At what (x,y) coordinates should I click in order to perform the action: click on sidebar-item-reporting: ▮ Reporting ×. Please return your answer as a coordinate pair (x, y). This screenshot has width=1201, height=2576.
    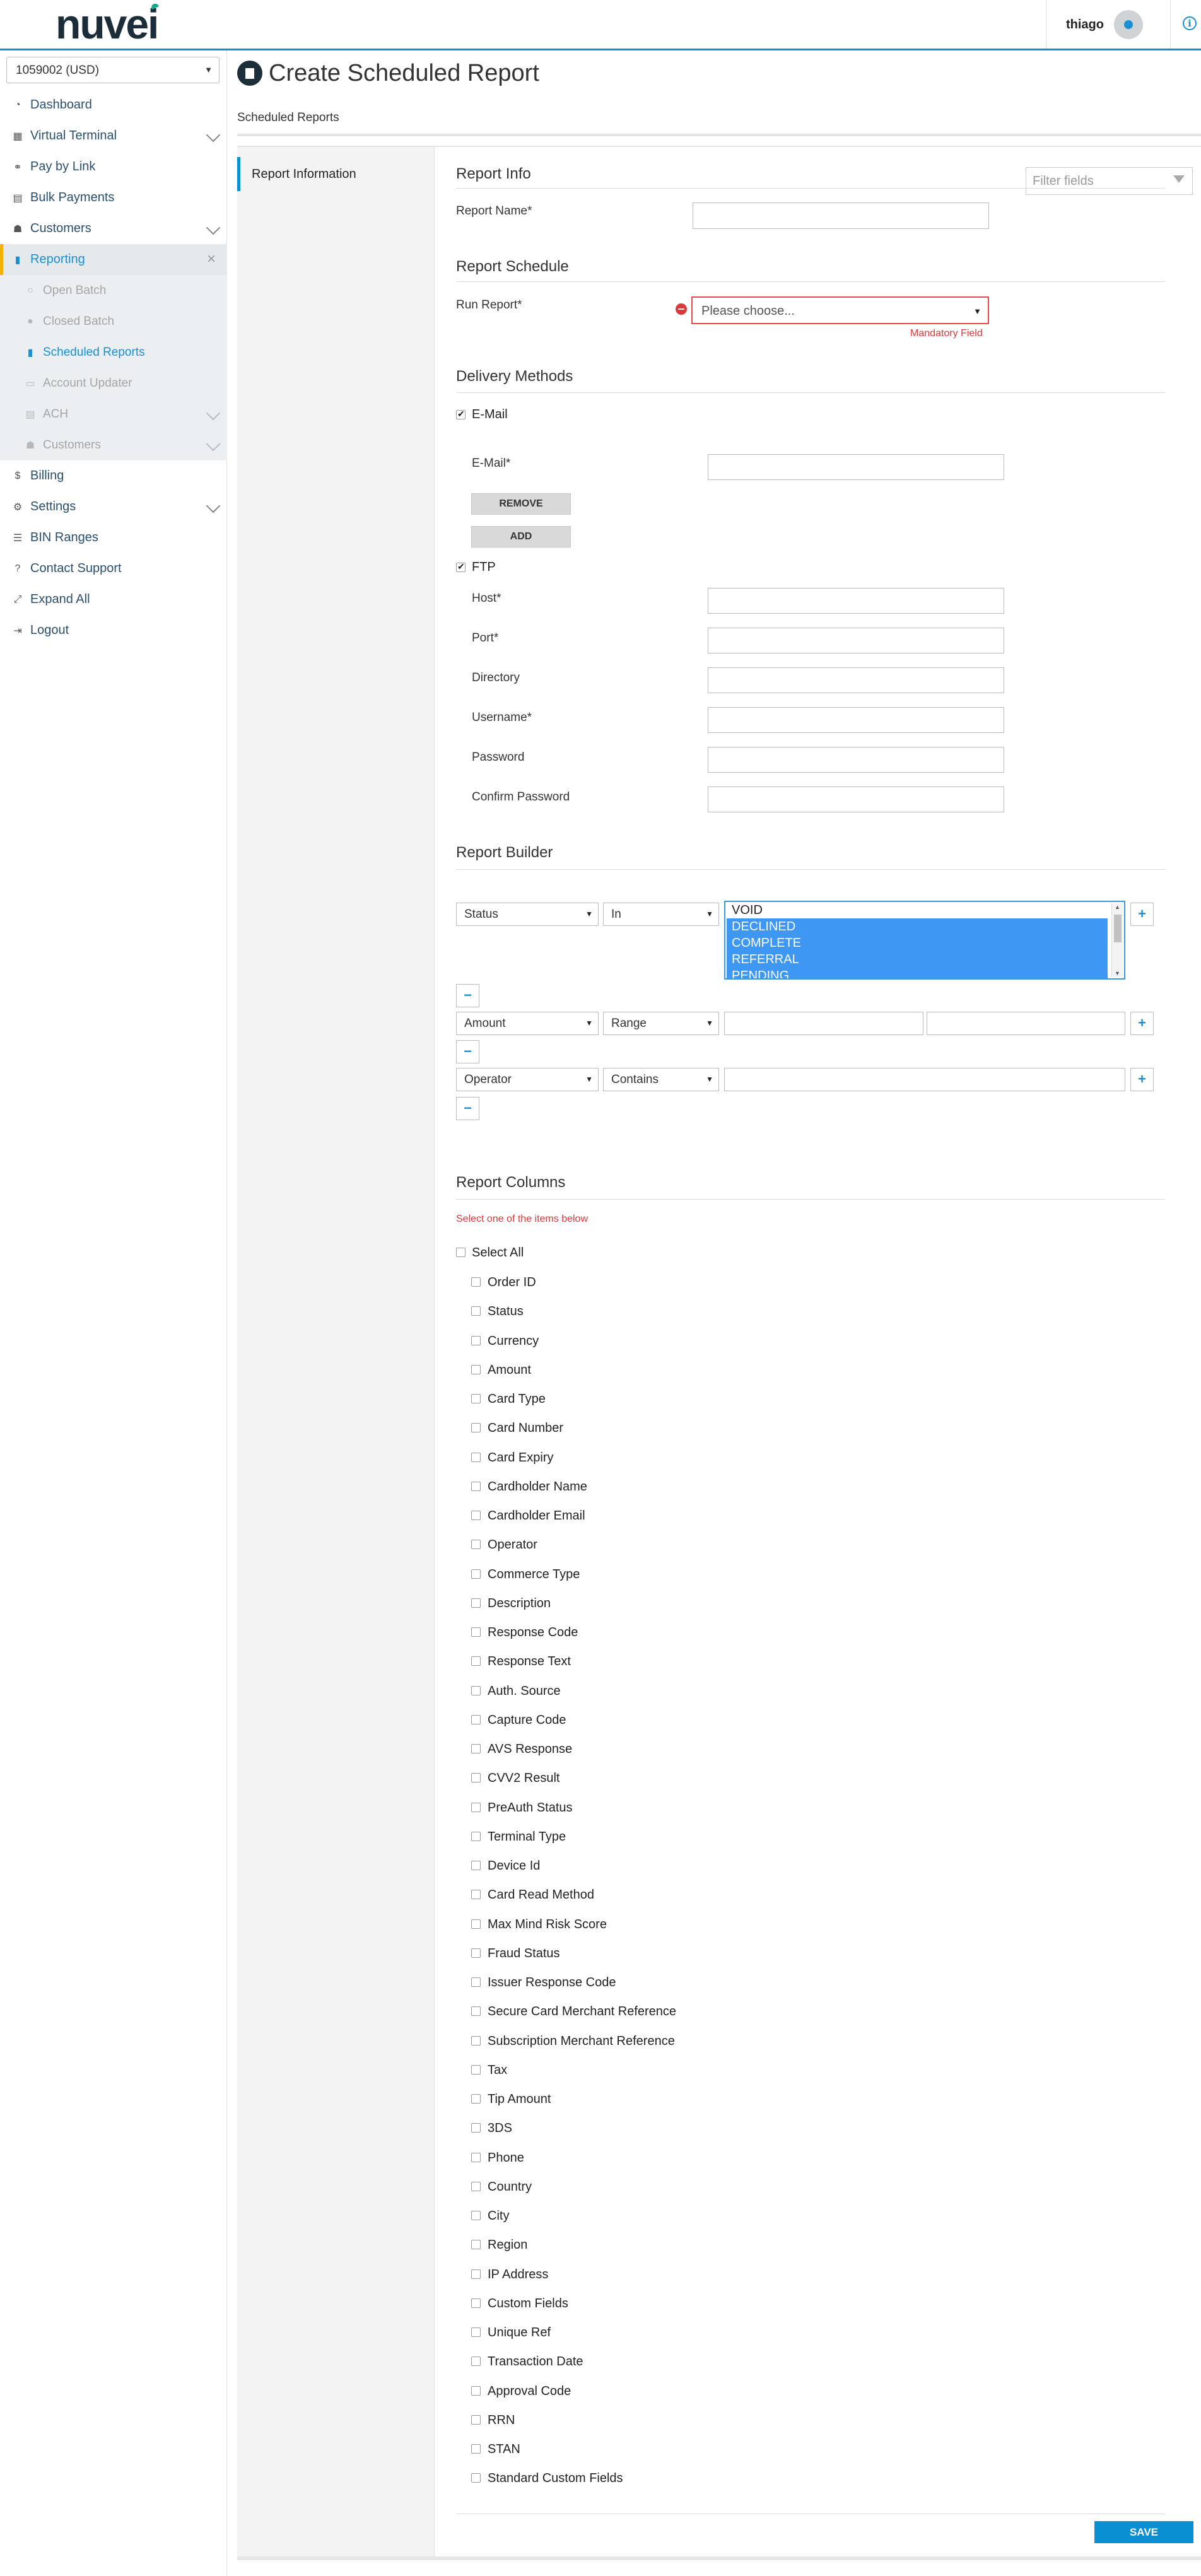
    Looking at the image, I should click on (113, 259).